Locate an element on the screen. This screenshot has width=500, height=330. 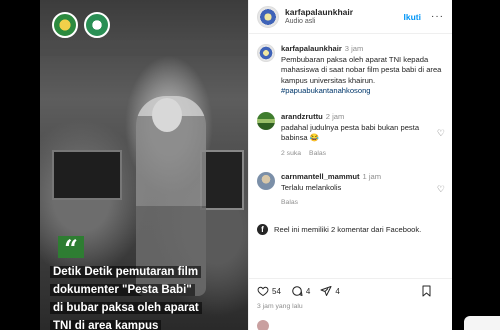
caption-hashtag: #papuabukantanahkosong is located at coordinates (363, 91).